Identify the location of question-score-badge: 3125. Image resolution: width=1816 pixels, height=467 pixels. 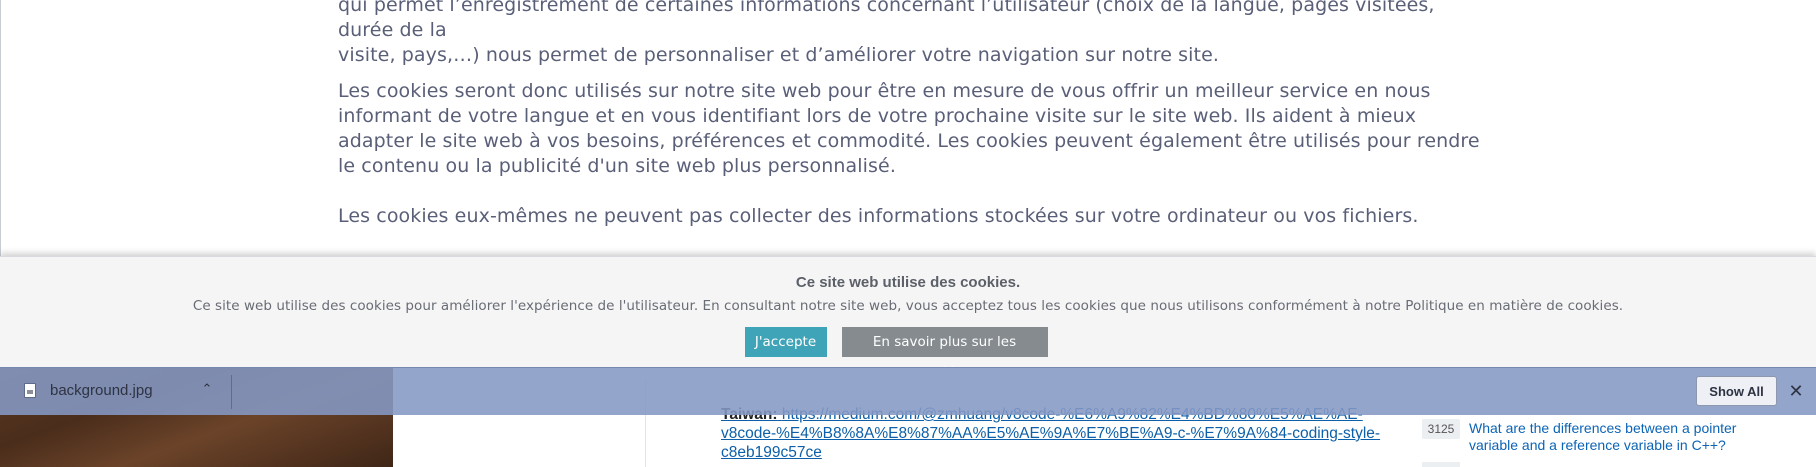
(1441, 429).